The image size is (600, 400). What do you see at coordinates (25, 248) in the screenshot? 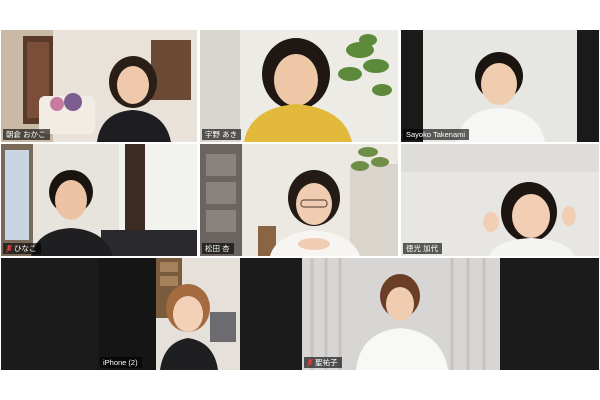
I see `participant-name: ひなこ` at bounding box center [25, 248].